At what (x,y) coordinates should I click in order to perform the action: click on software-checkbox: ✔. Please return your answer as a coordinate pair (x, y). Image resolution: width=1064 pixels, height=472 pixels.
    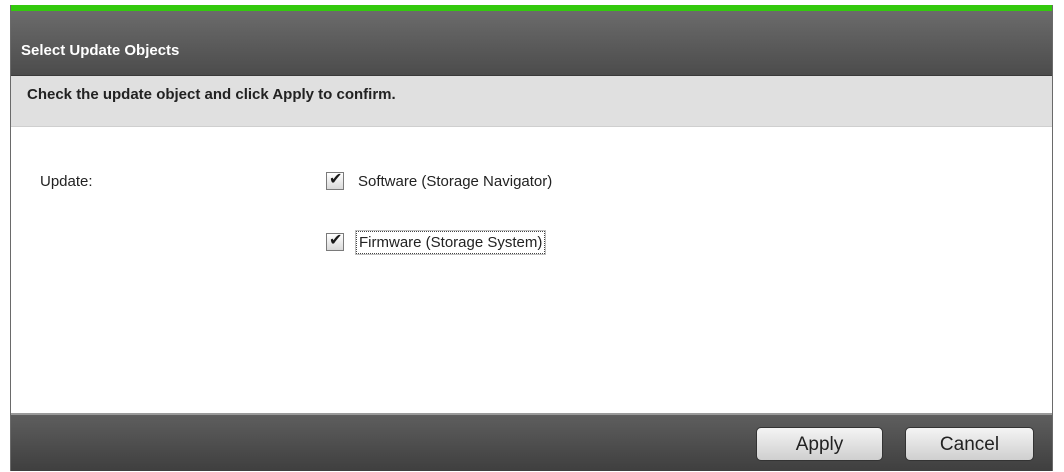
    Looking at the image, I should click on (335, 180).